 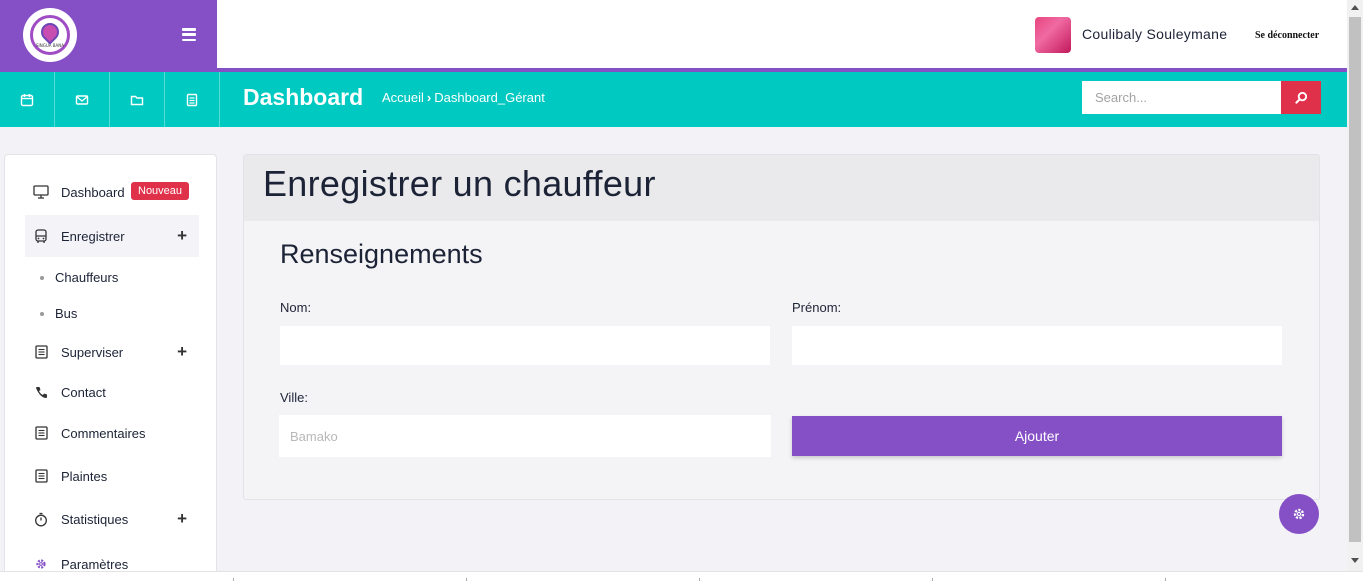 What do you see at coordinates (95, 564) in the screenshot?
I see `sidebar-item-label: Paramètres` at bounding box center [95, 564].